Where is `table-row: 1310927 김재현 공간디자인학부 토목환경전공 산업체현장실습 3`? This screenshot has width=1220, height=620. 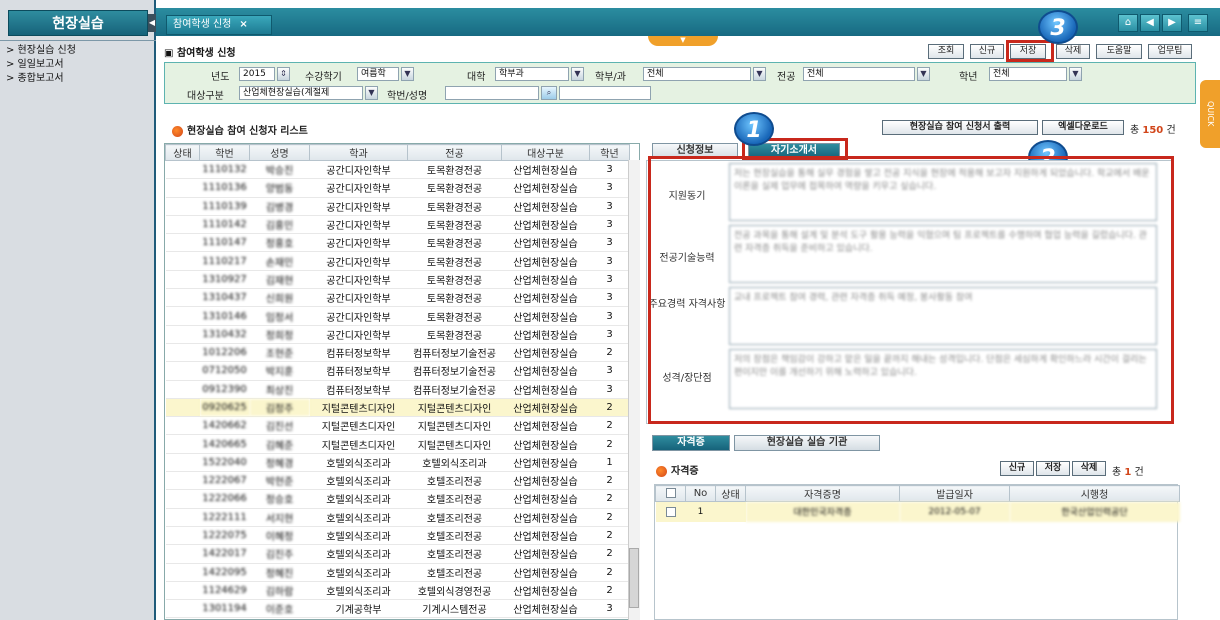 table-row: 1310927 김재현 공간디자인학부 토목환경전공 산업체현장실습 3 is located at coordinates (397, 280).